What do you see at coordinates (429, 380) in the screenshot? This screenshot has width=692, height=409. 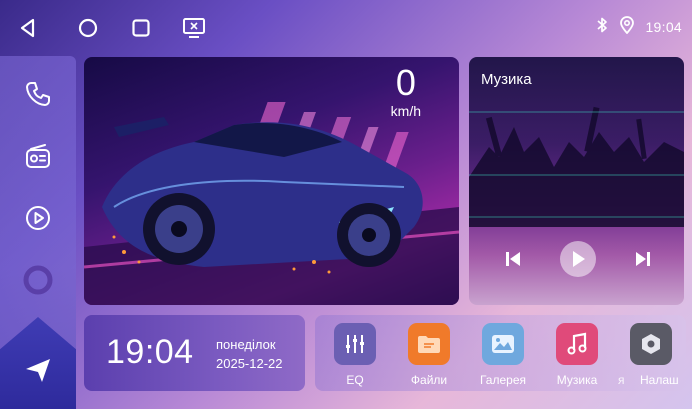 I see `app-files-label: Файли` at bounding box center [429, 380].